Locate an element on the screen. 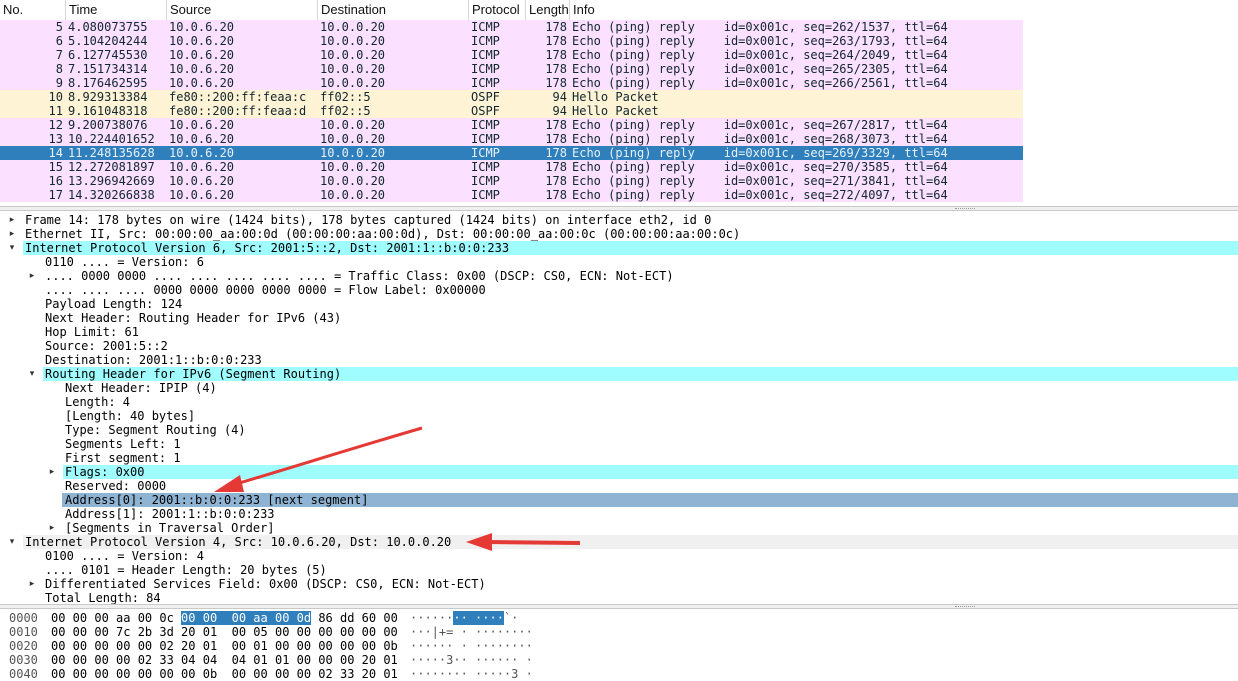  packet-time: 7.151734314 is located at coordinates (108, 69).